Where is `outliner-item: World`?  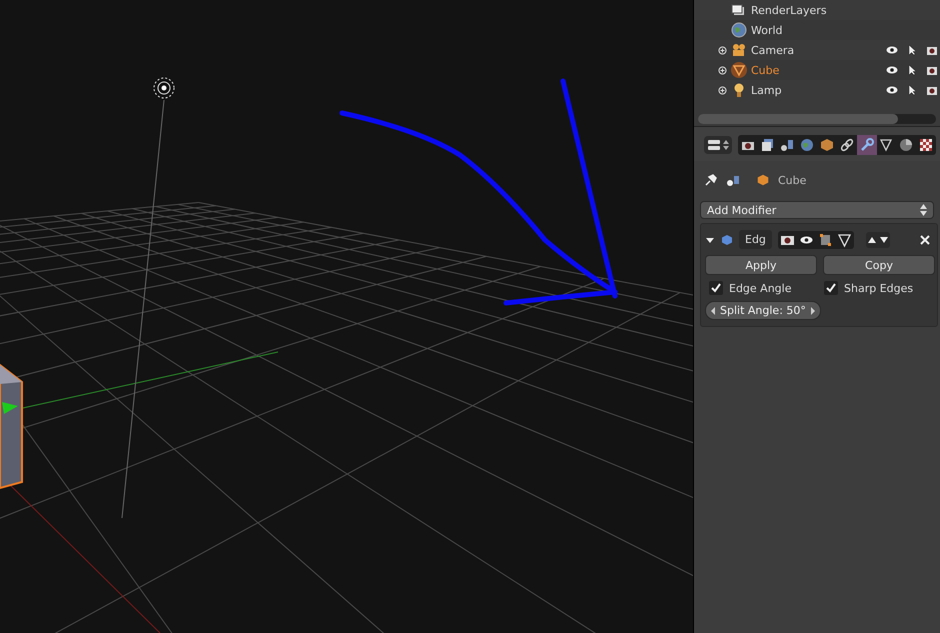
outliner-item: World is located at coordinates (767, 30).